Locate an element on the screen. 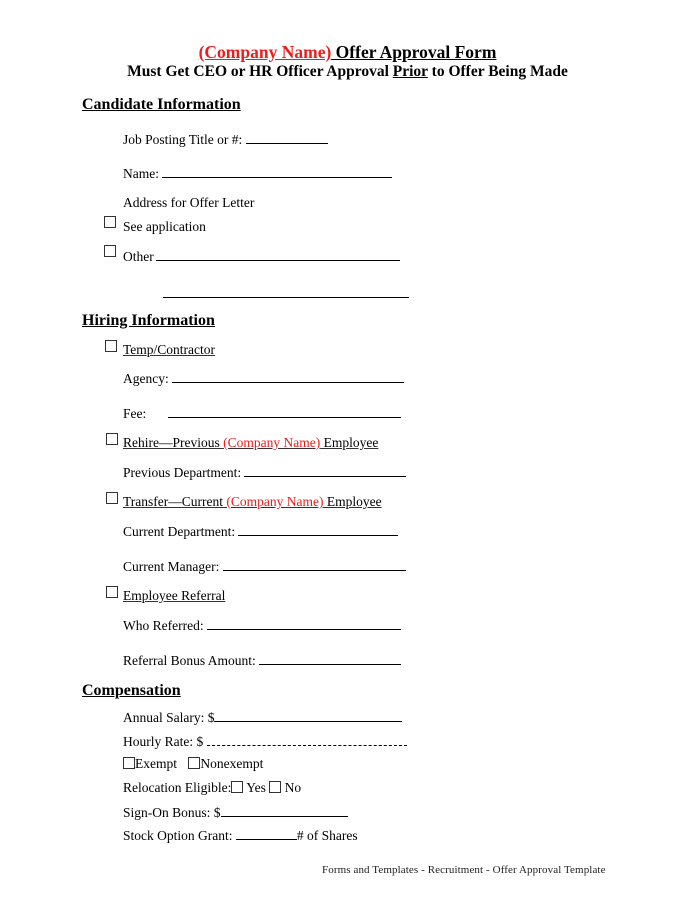 The width and height of the screenshot is (695, 900). name-label: Name: is located at coordinates (141, 173).